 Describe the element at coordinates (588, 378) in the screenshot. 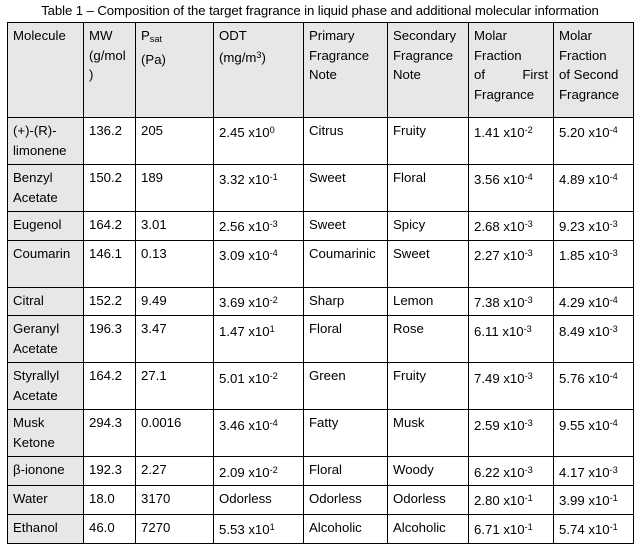

I see `cell-molar-fraction-second-value: 5.76 x10-4` at that location.